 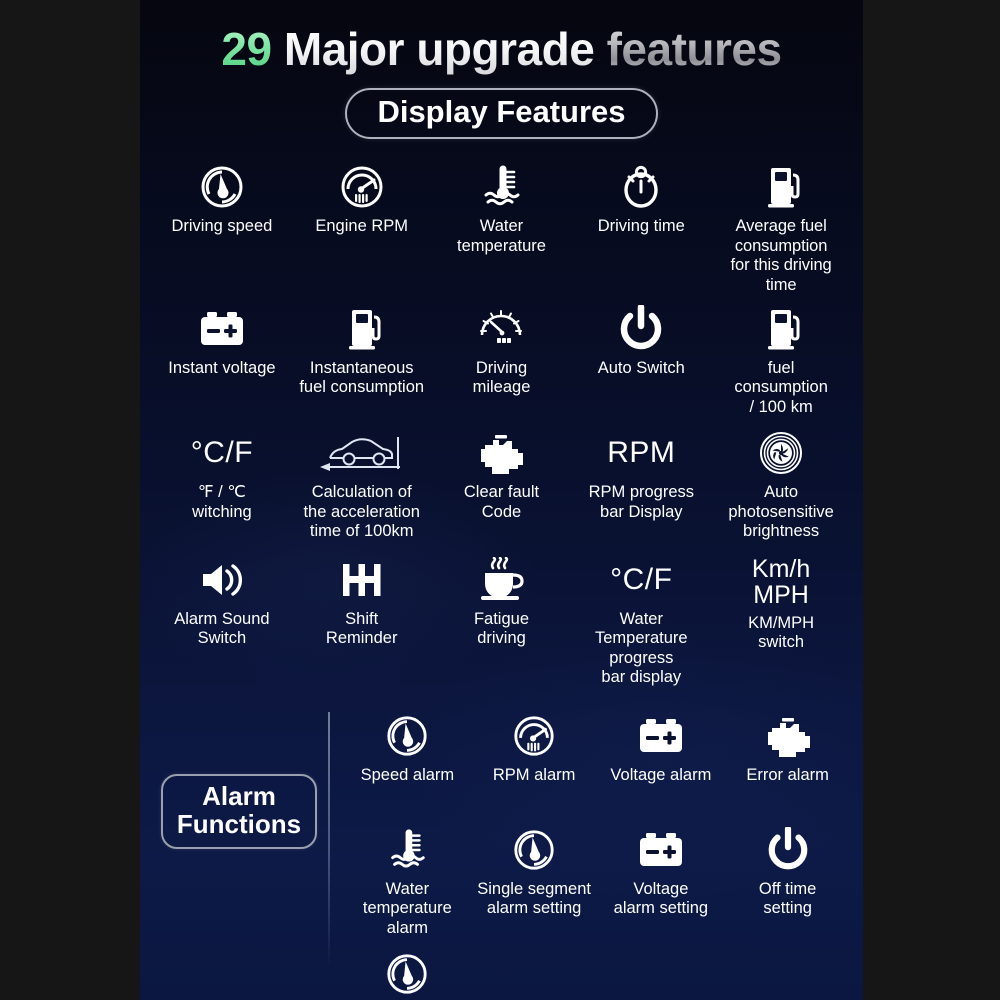 I want to click on feature-item: Fatigue driving, so click(x=502, y=620).